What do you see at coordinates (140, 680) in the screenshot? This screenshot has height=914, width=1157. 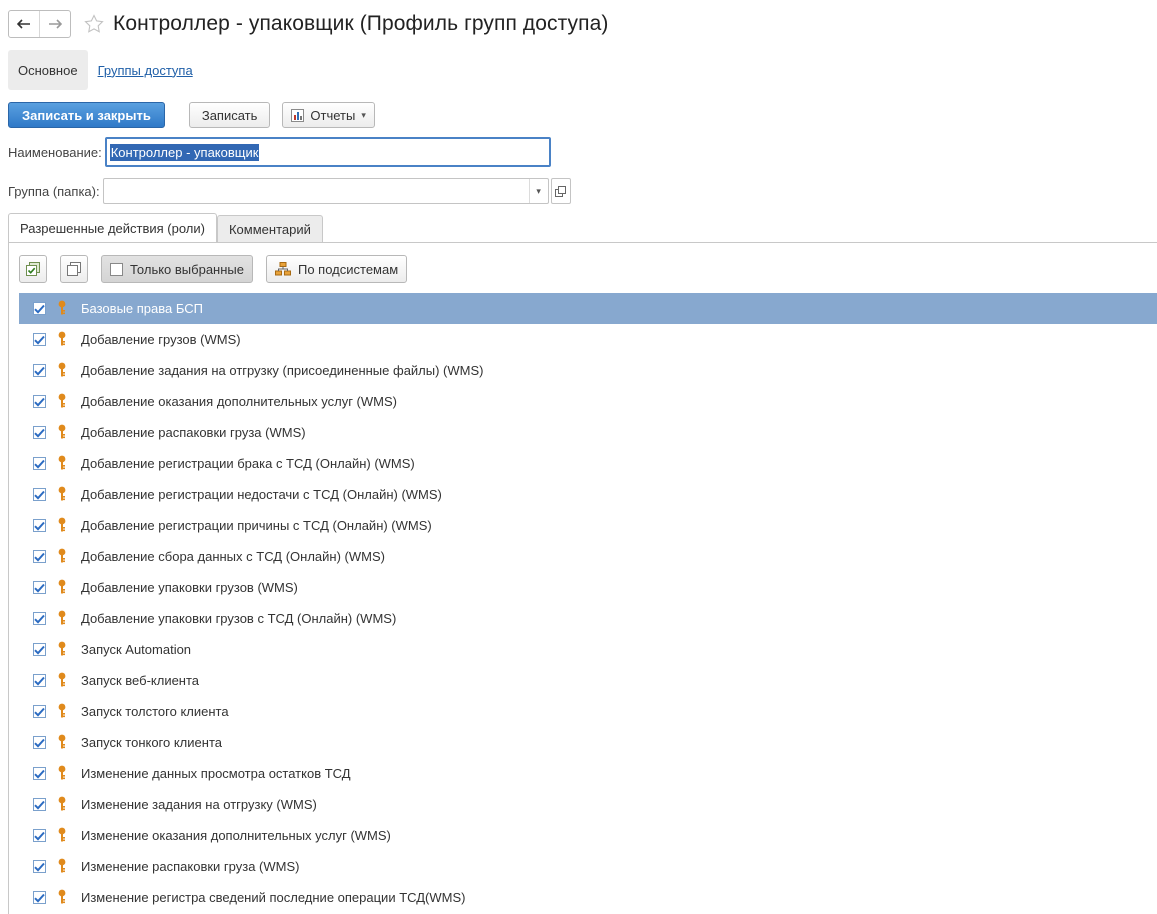 I see `role-label: Запуск веб-клиента` at bounding box center [140, 680].